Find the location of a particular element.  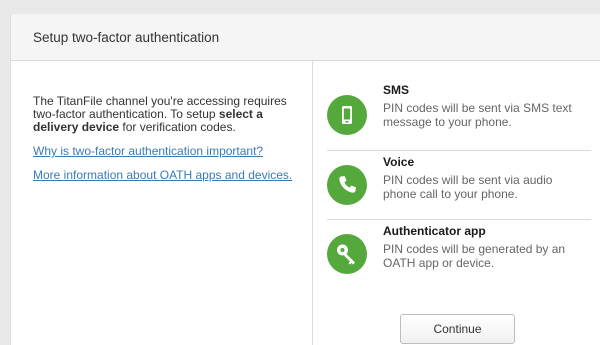

continue-button: Continue is located at coordinates (457, 329).